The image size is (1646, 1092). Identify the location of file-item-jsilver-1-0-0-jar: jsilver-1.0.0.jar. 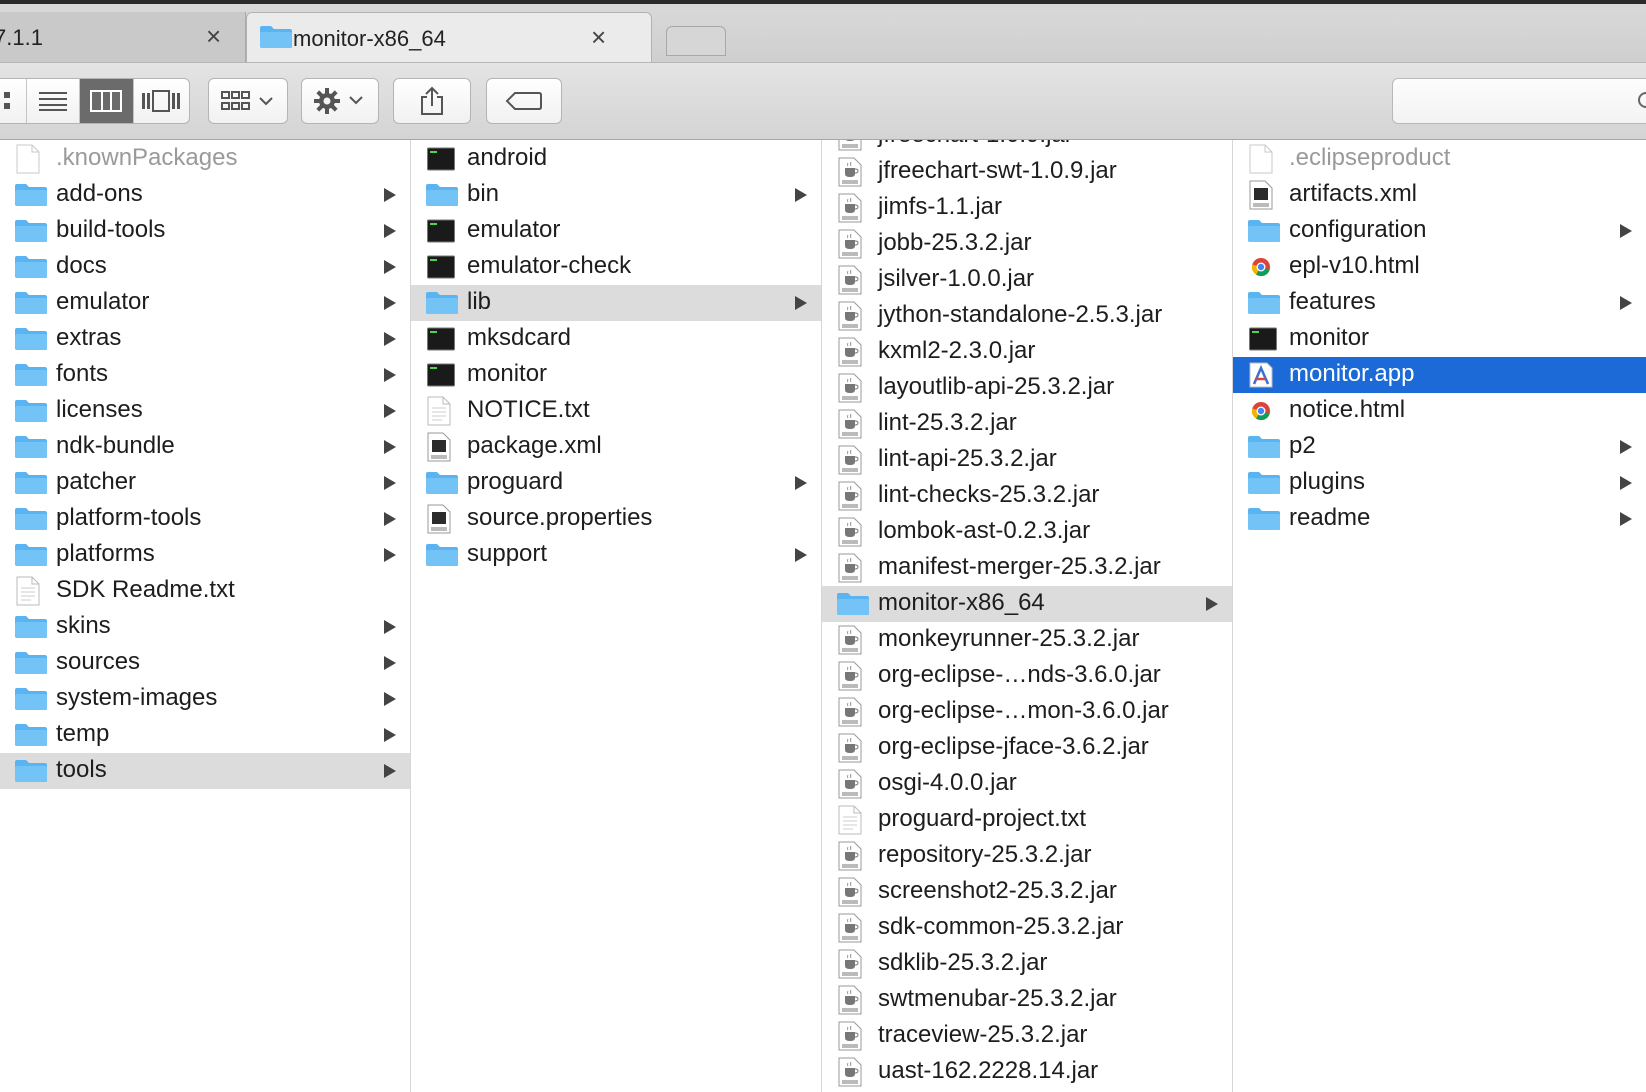
(1027, 280).